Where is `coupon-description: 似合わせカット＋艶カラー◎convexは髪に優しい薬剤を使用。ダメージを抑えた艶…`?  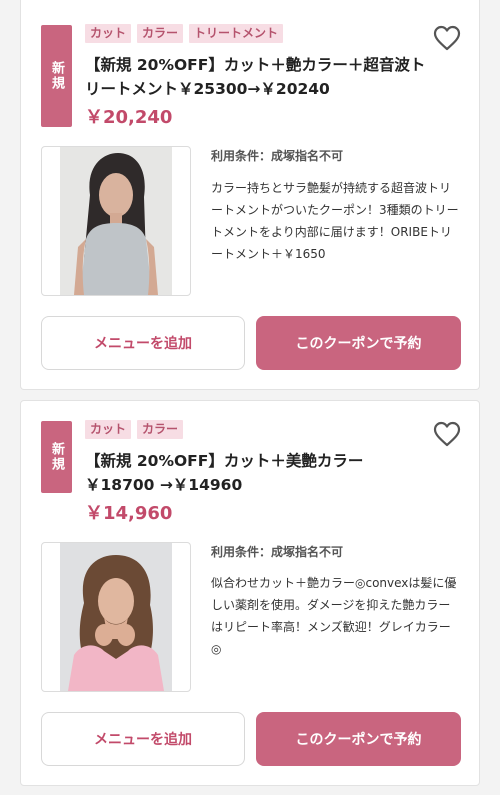 coupon-description: 似合わせカット＋艶カラー◎convexは髪に優しい薬剤を使用。ダメージを抑えた艶… is located at coordinates (334, 616).